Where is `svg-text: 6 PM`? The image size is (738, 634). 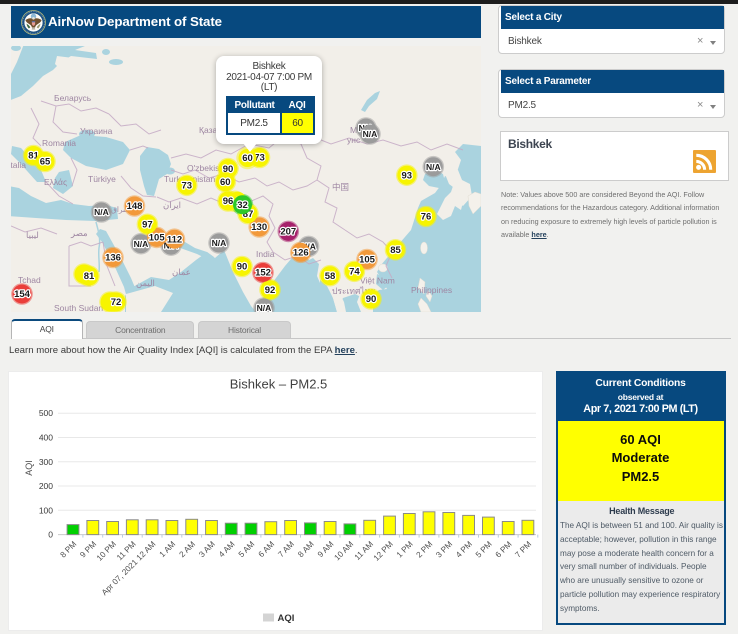 svg-text: 6 PM is located at coordinates (504, 550).